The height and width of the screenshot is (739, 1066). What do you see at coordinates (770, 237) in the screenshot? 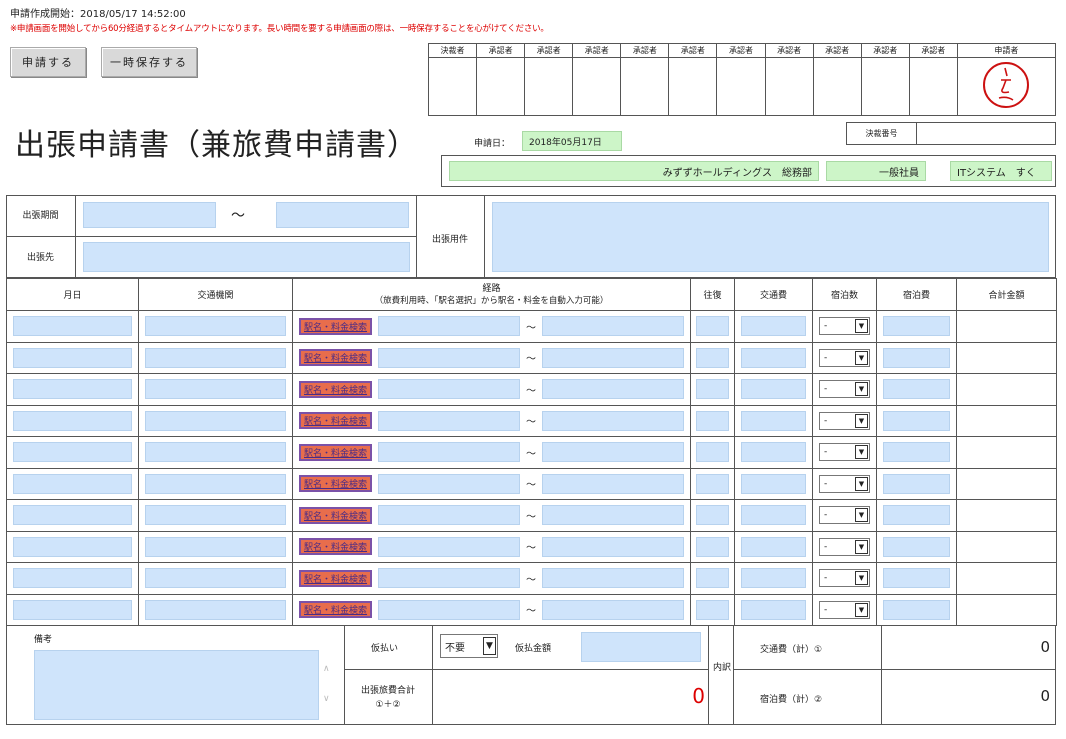
I see `purpose-input` at bounding box center [770, 237].